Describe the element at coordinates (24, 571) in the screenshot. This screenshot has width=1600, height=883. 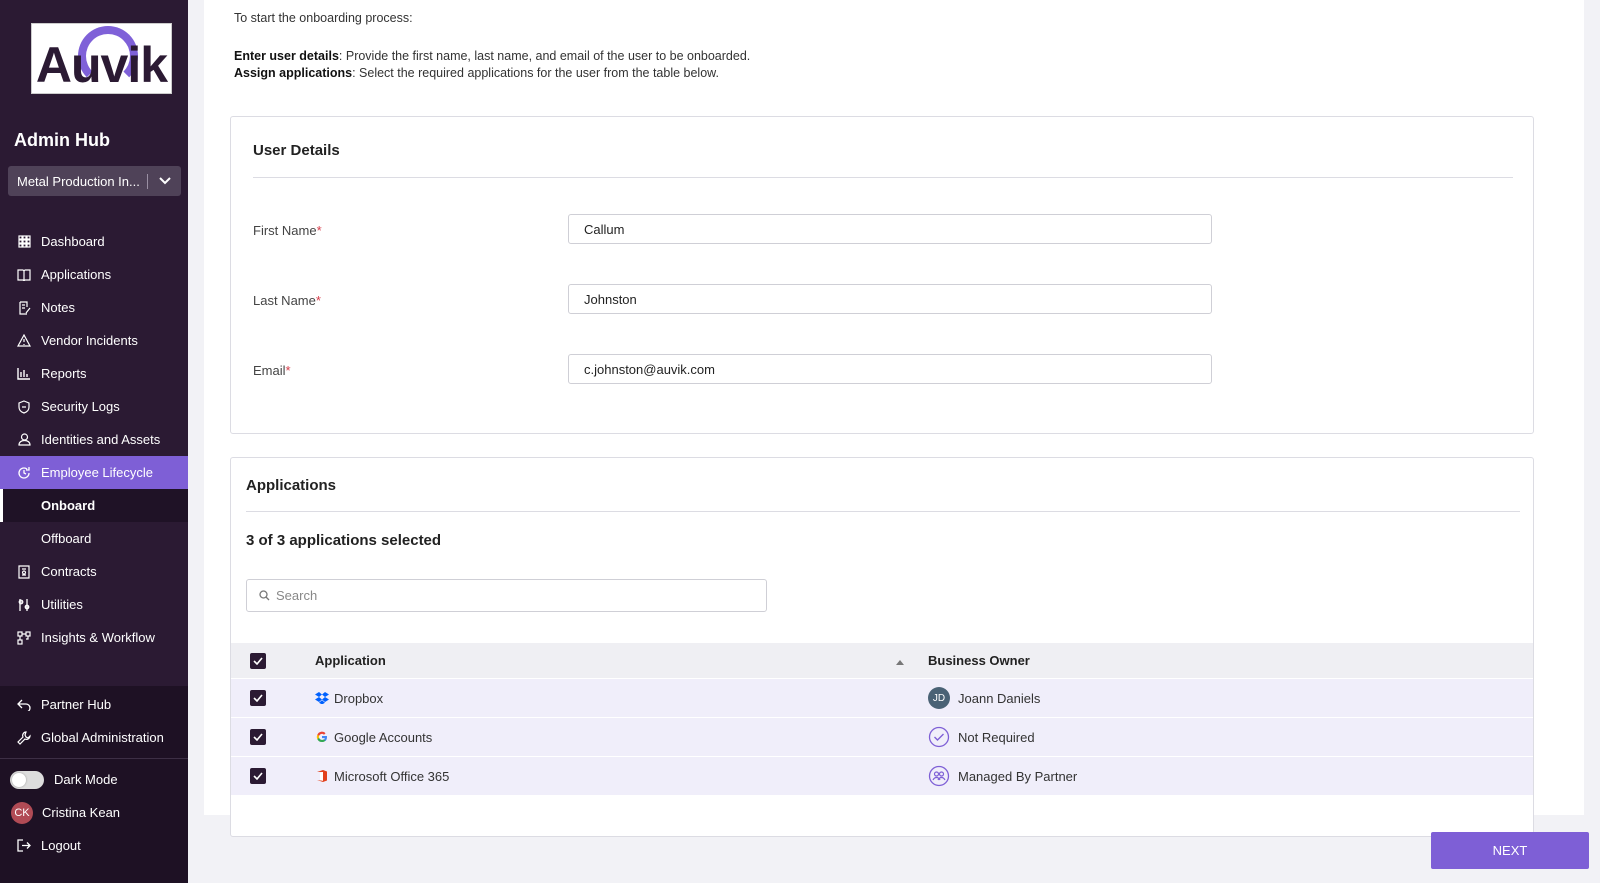
I see `contract-icon` at that location.